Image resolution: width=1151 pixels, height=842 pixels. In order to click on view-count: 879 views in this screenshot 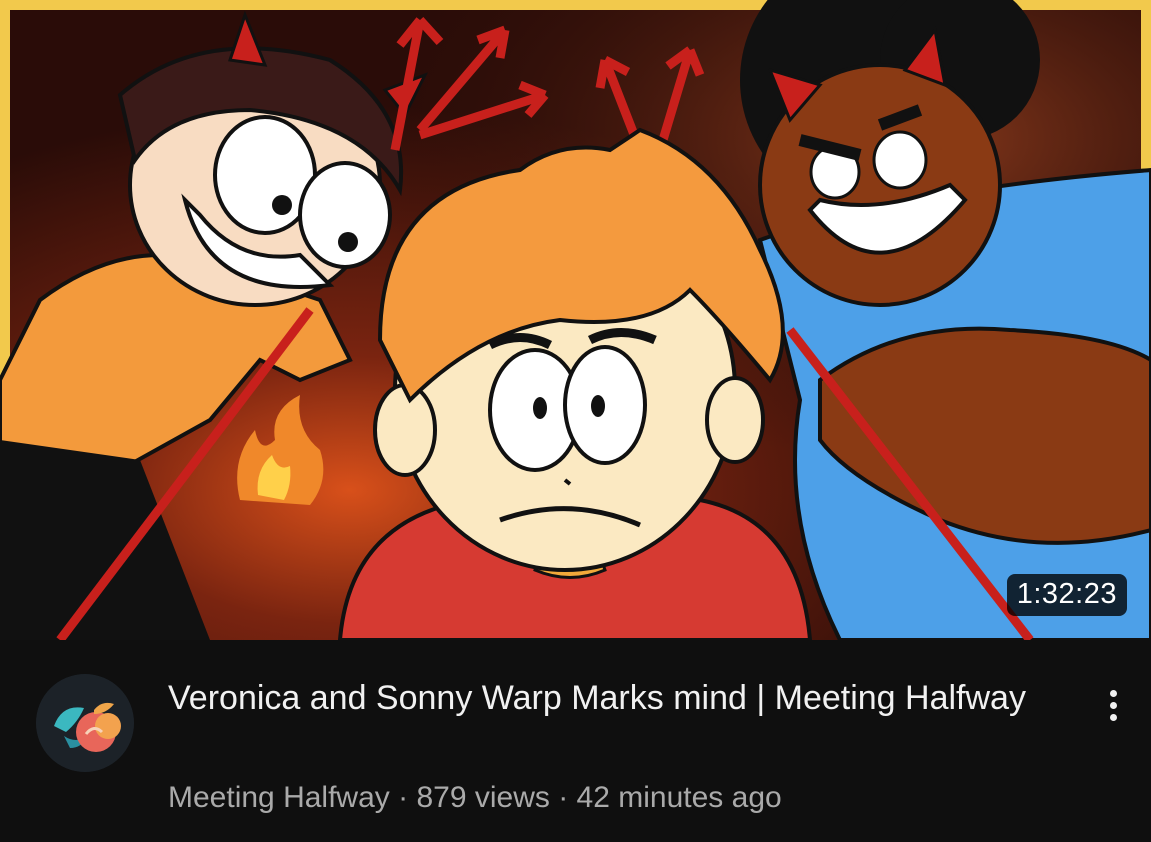, I will do `click(483, 797)`.